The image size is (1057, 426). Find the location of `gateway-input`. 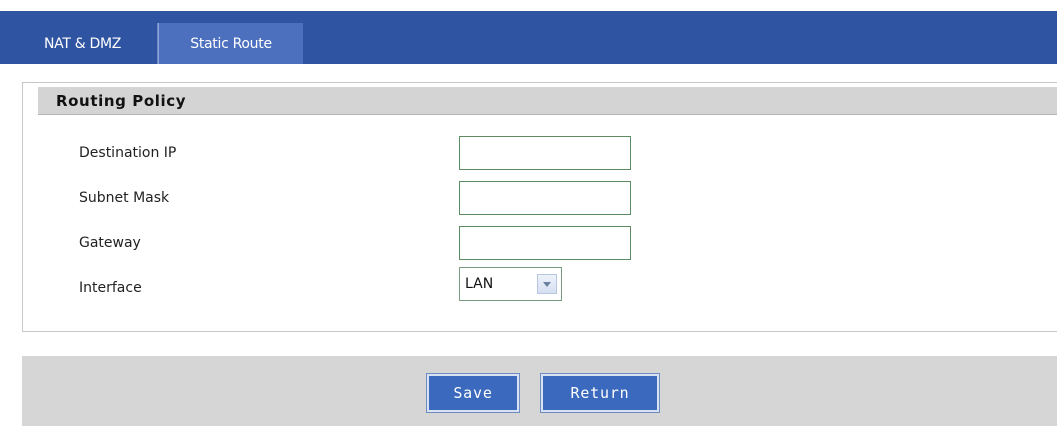

gateway-input is located at coordinates (545, 243).